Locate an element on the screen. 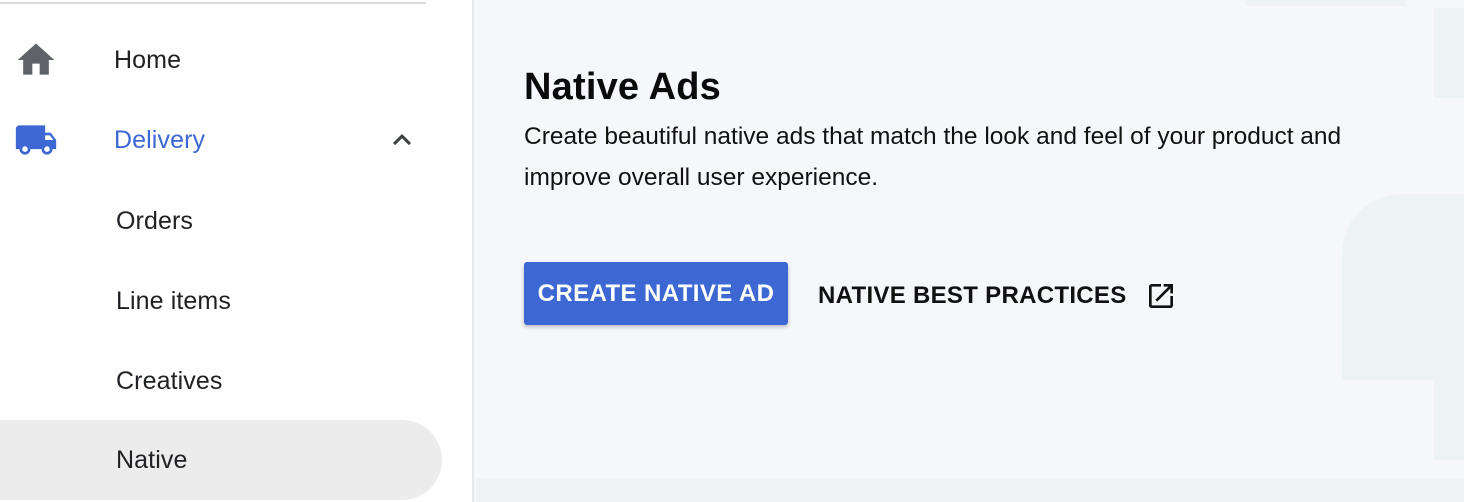  chevron-up-icon is located at coordinates (402, 140).